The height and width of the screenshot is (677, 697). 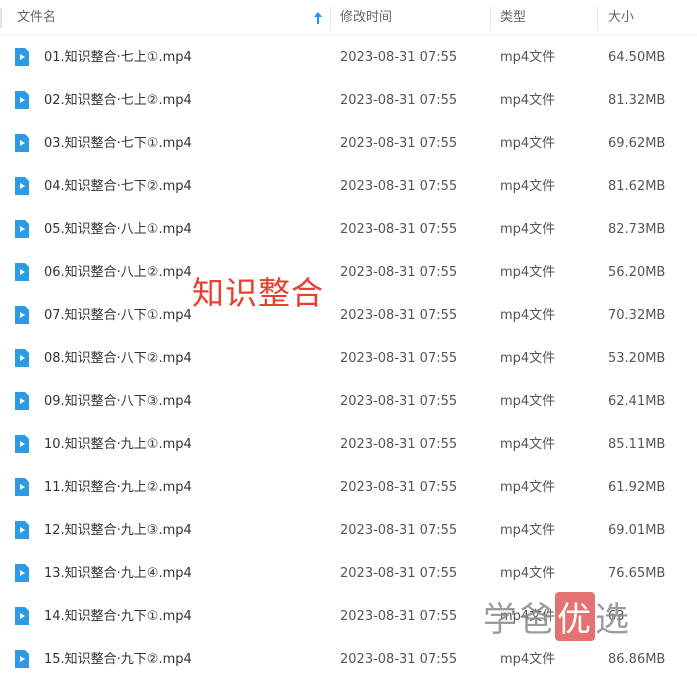 I want to click on column-header-date: 修改时间, so click(x=366, y=18).